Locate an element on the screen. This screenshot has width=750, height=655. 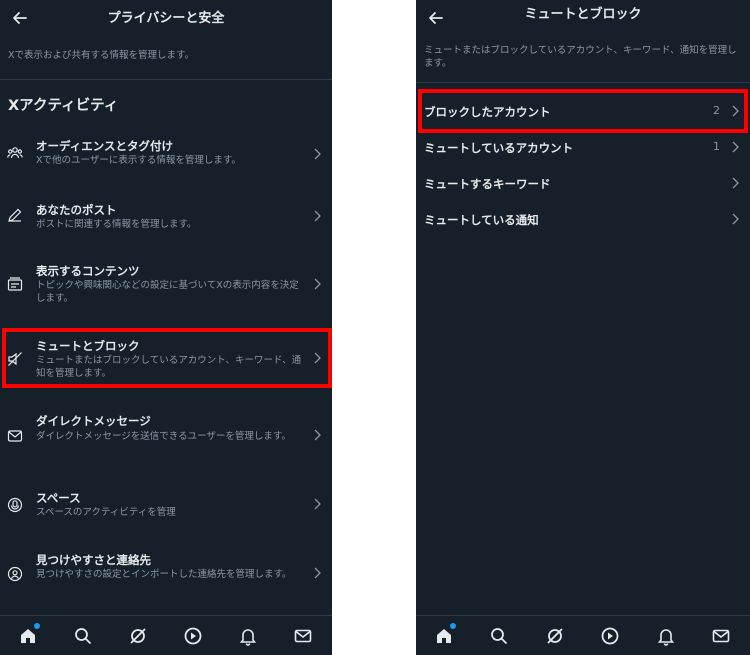
page-title: プライバシーと安全 is located at coordinates (166, 18).